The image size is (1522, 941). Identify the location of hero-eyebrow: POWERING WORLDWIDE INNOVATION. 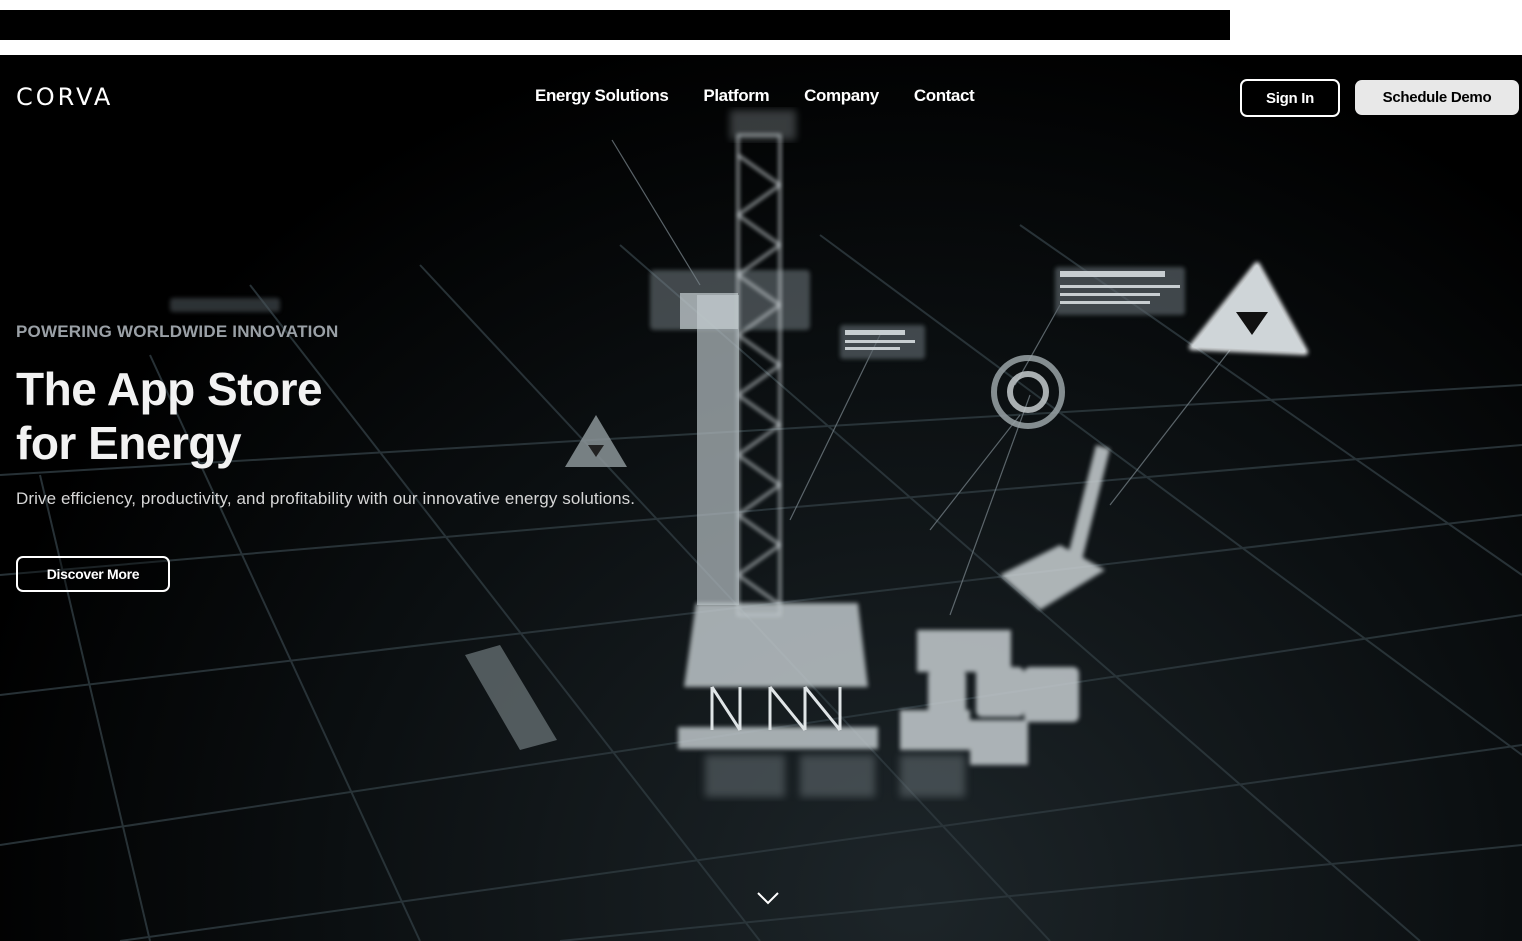
(177, 331).